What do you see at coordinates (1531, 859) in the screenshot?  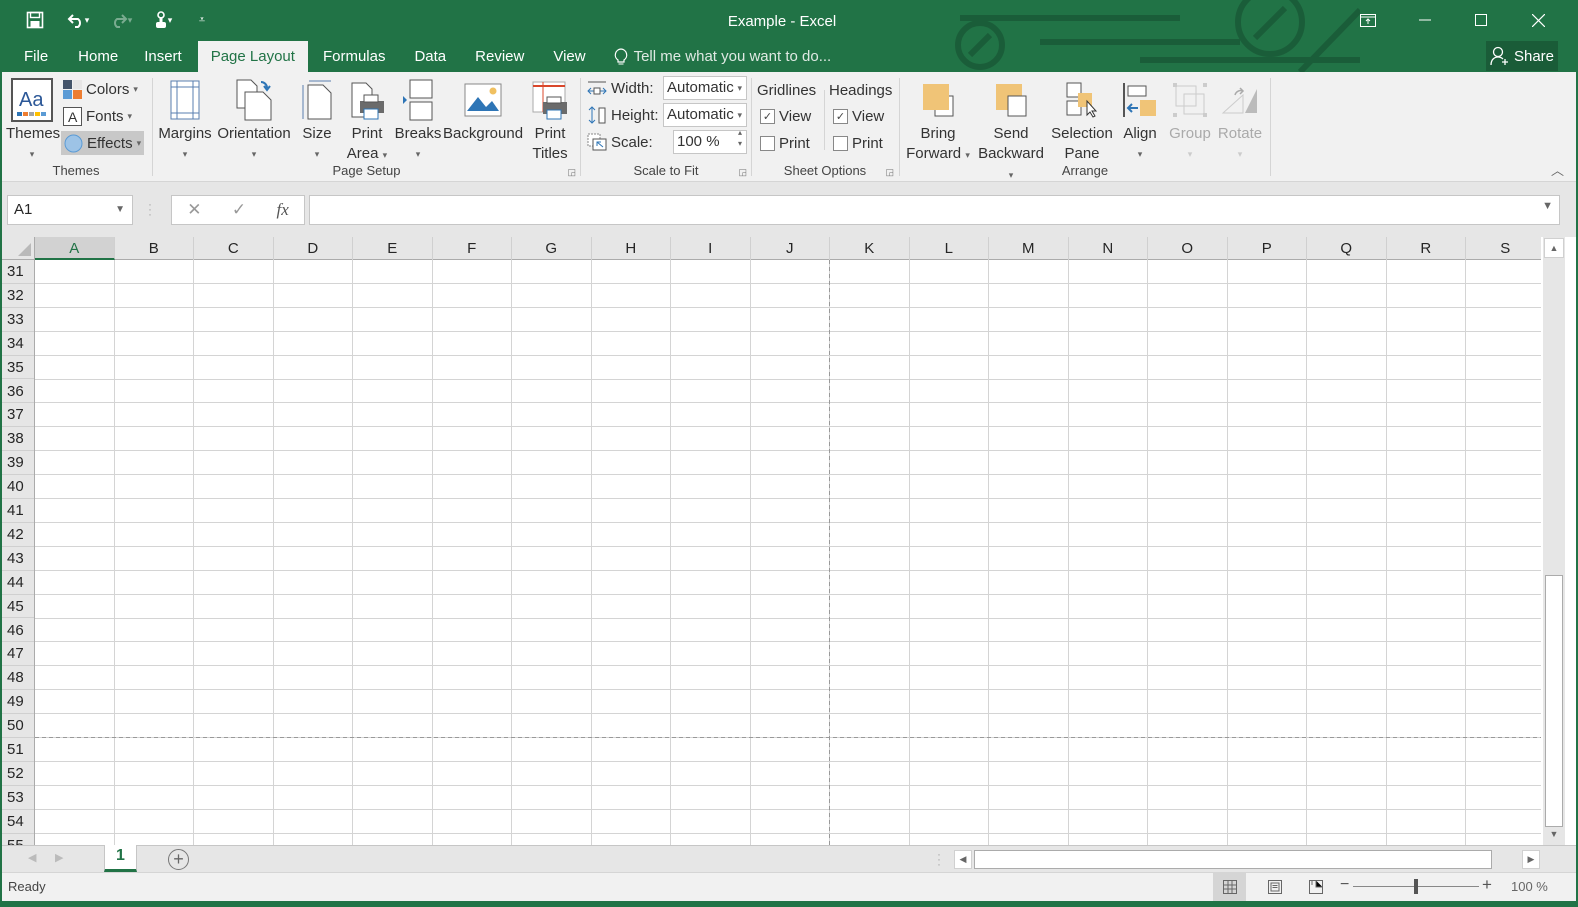 I see `scroll-right-button: ▶` at bounding box center [1531, 859].